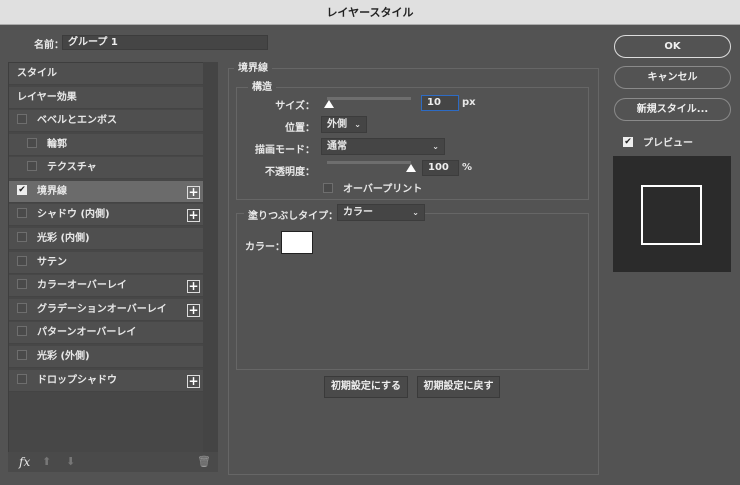  Describe the element at coordinates (106, 97) in the screenshot. I see `layer-effects-header: レイヤー効果` at that location.